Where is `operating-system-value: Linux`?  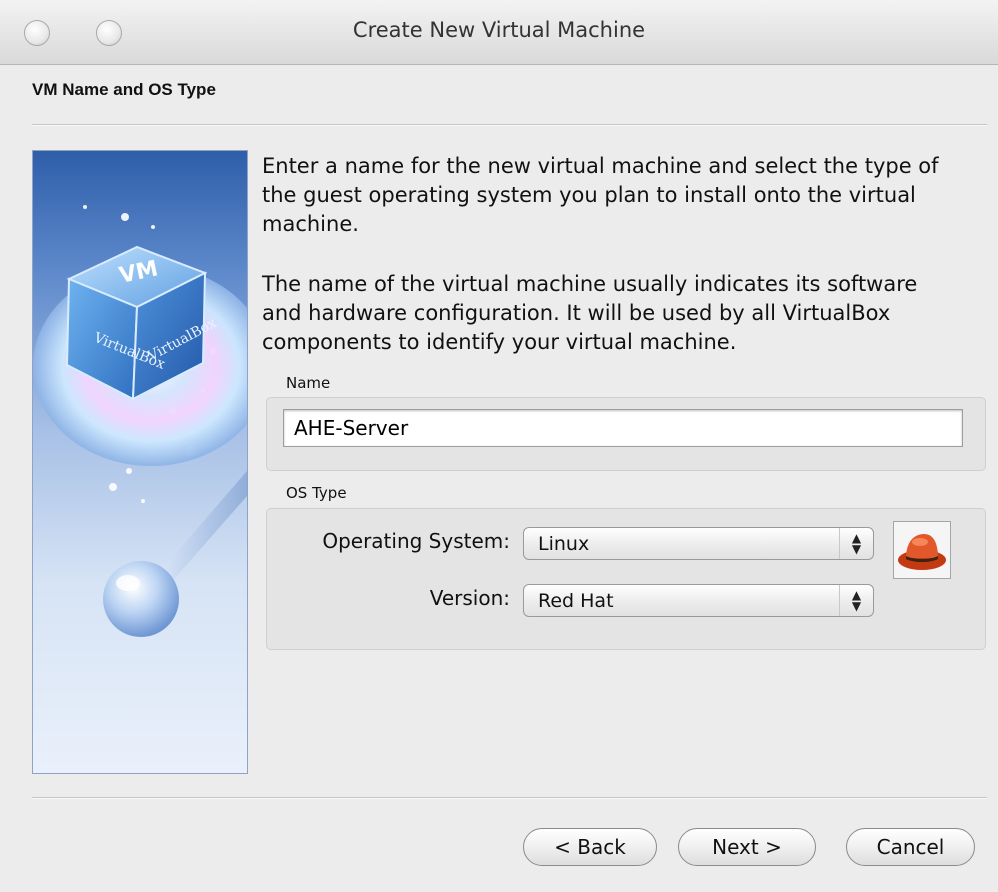 operating-system-value: Linux is located at coordinates (564, 544).